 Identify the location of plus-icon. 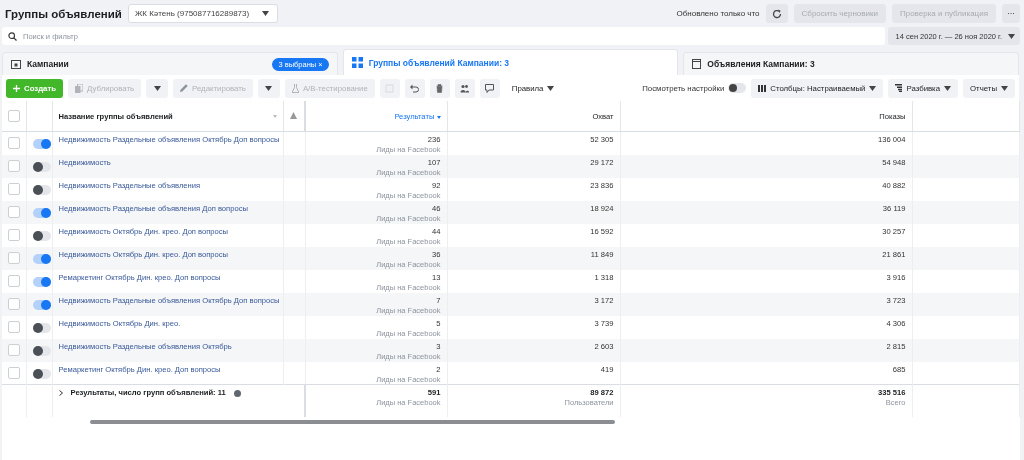
(16, 88).